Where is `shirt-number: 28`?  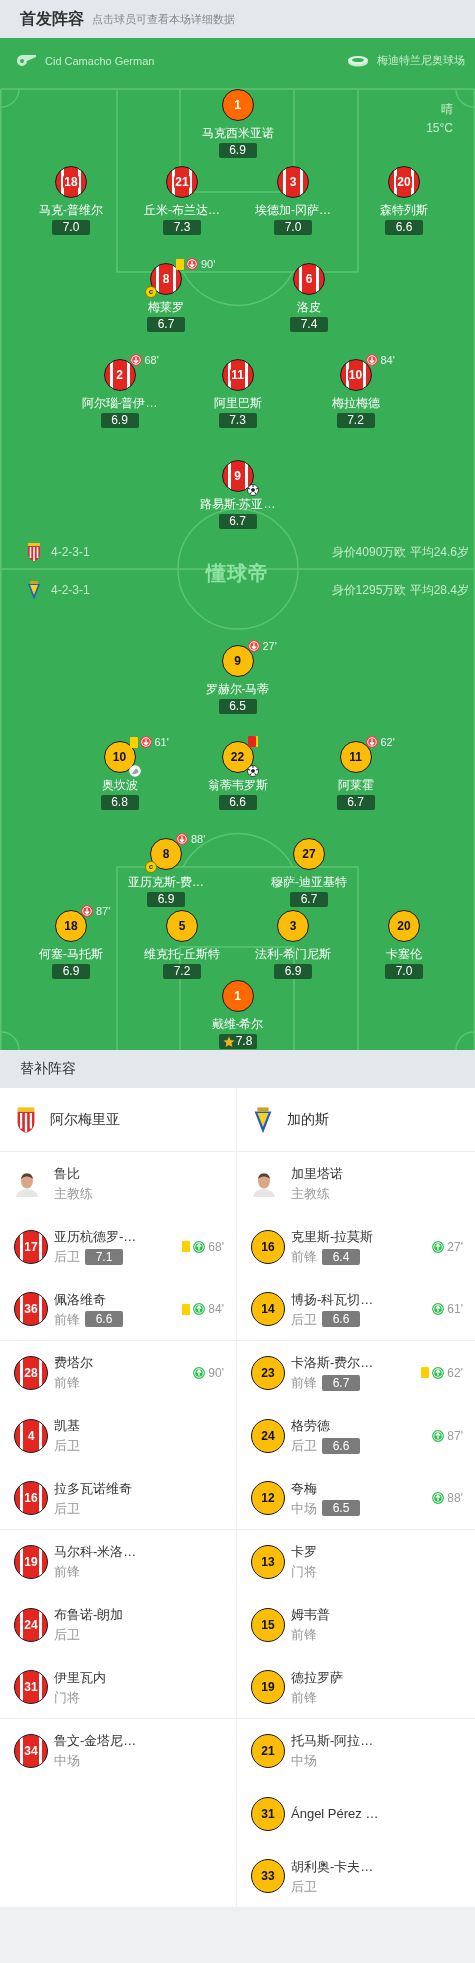 shirt-number: 28 is located at coordinates (31, 1372).